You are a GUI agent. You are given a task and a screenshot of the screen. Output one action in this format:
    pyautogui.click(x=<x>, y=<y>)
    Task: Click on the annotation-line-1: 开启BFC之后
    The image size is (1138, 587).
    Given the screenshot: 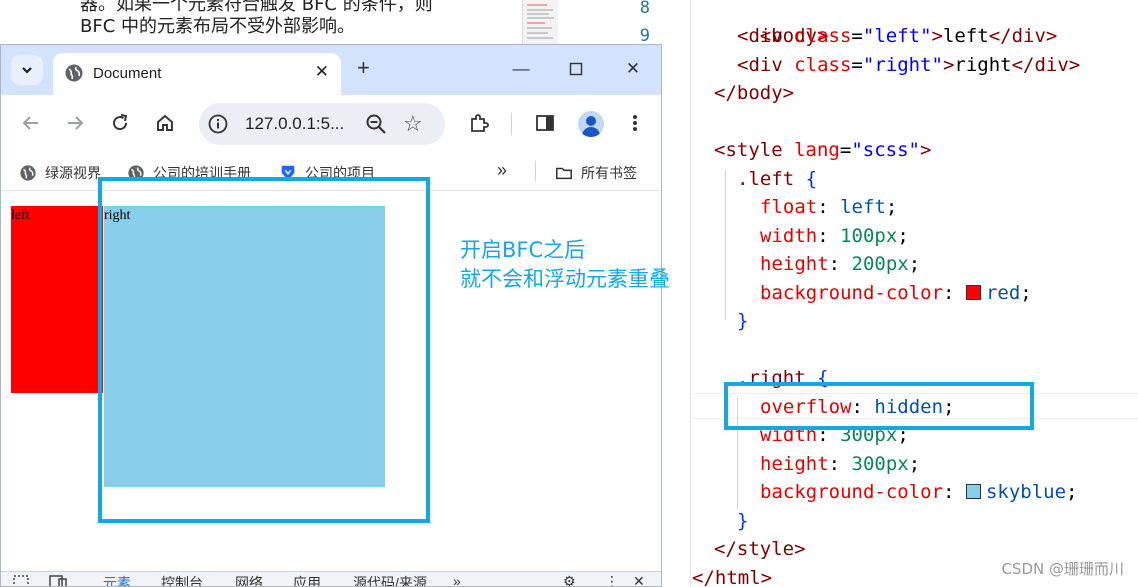 What is the action you would take?
    pyautogui.click(x=523, y=250)
    